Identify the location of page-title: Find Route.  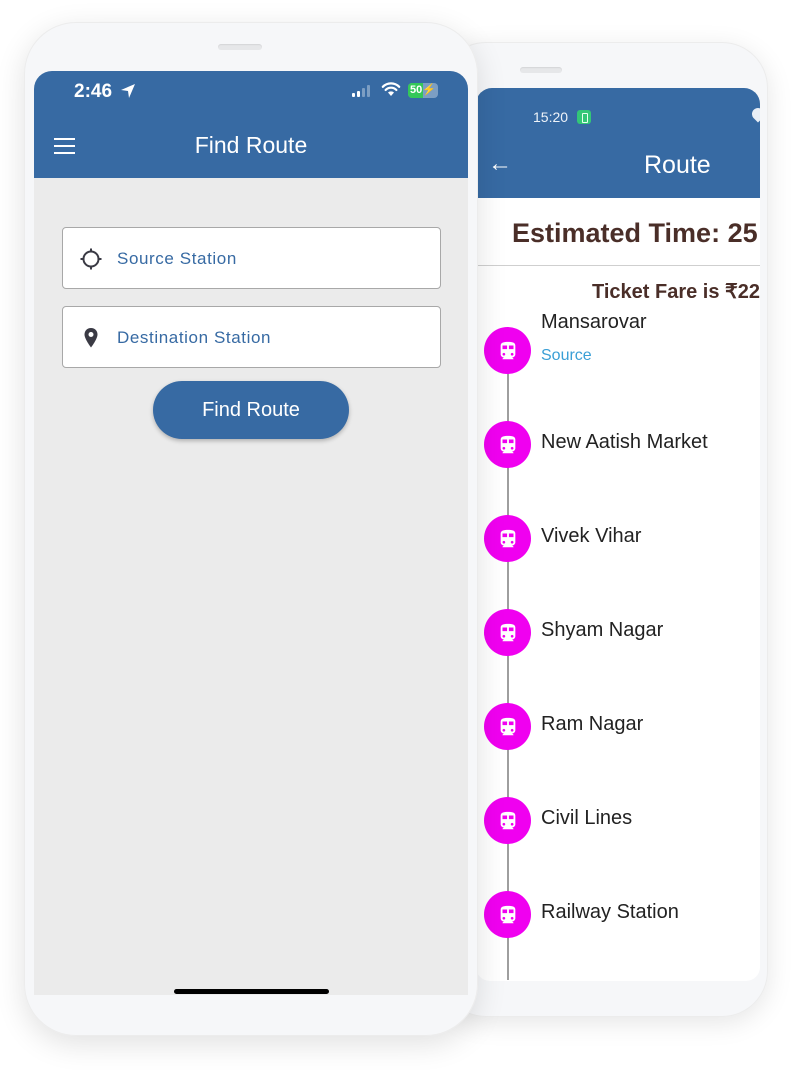
(251, 145).